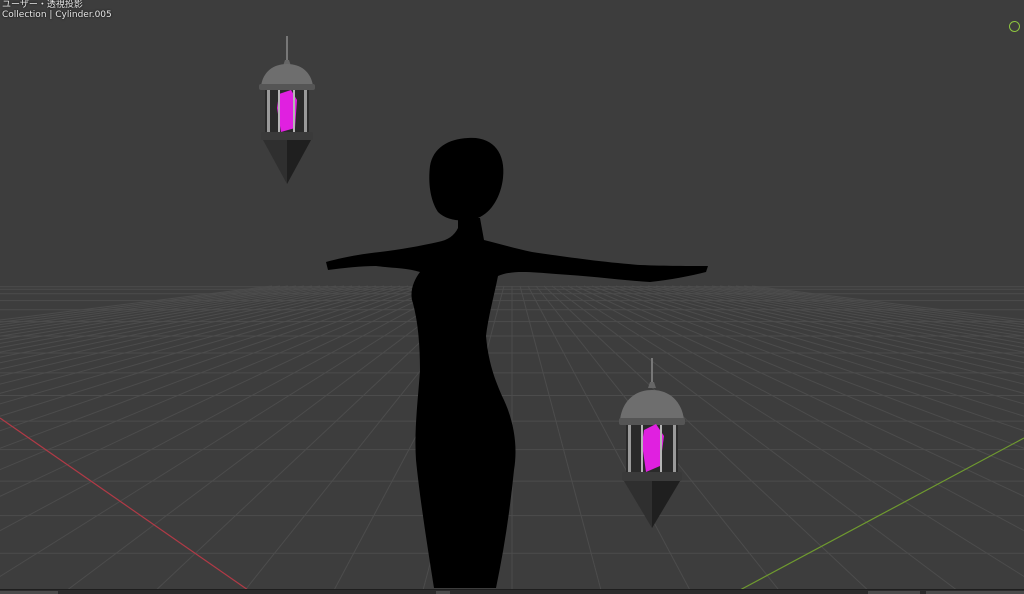 This screenshot has width=1024, height=594. What do you see at coordinates (1014, 26) in the screenshot?
I see `circle-icon` at bounding box center [1014, 26].